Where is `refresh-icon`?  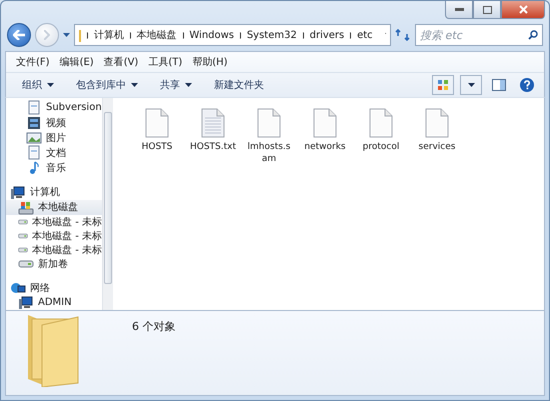
refresh-icon is located at coordinates (403, 35).